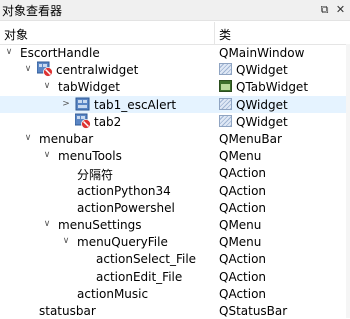 This screenshot has height=319, width=350. Describe the element at coordinates (173, 241) in the screenshot. I see `tree-row: ∨ menuQueryFile QMenu` at that location.